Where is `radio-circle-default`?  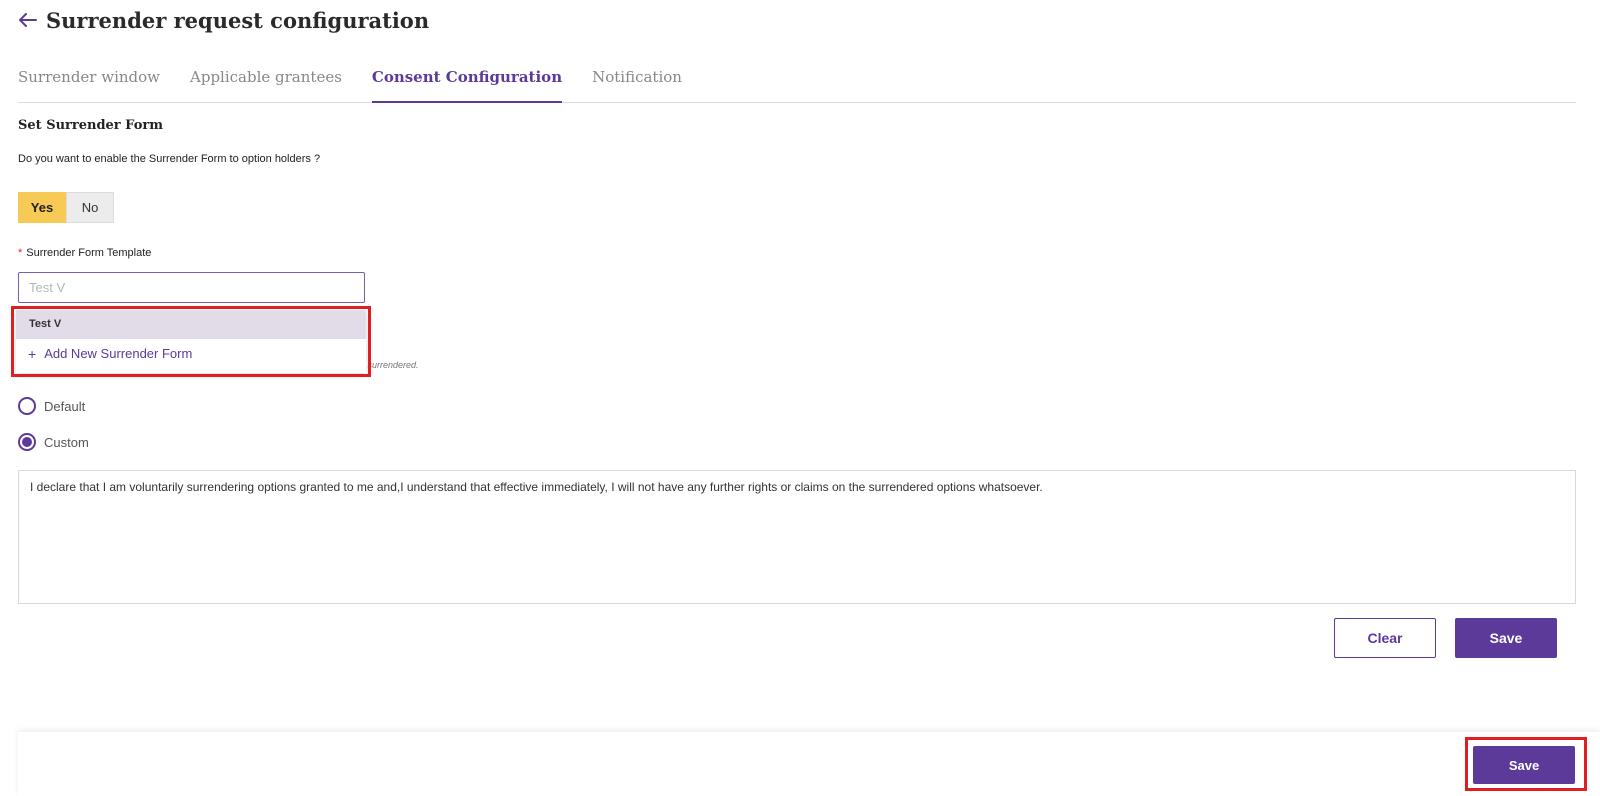
radio-circle-default is located at coordinates (27, 406).